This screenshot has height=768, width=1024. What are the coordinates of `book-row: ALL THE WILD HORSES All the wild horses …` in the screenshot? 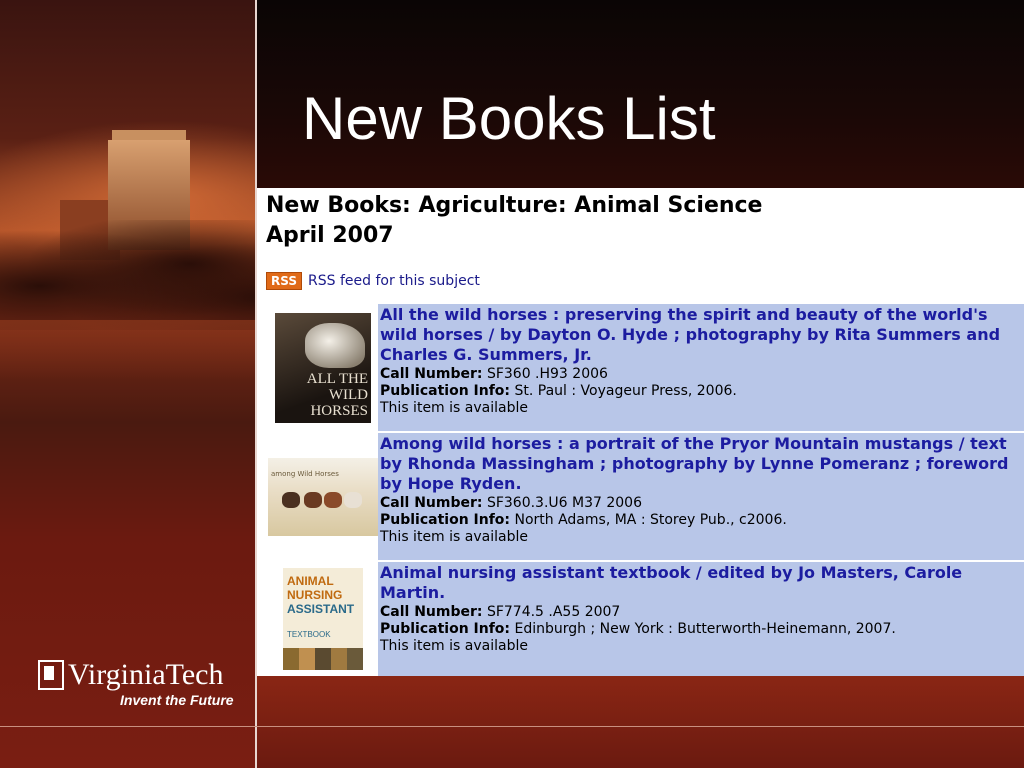 It's located at (646, 367).